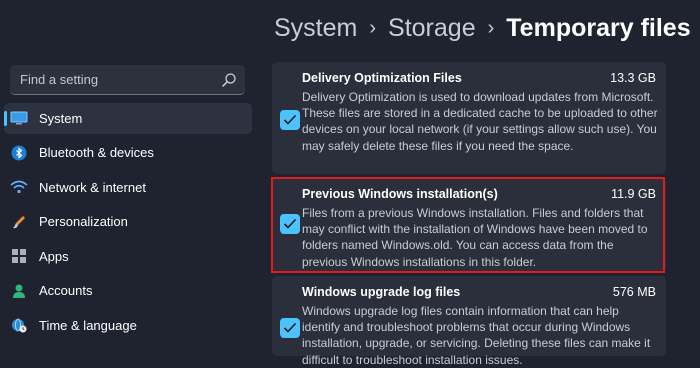  Describe the element at coordinates (634, 292) in the screenshot. I see `file-category-size: 576 MB` at that location.